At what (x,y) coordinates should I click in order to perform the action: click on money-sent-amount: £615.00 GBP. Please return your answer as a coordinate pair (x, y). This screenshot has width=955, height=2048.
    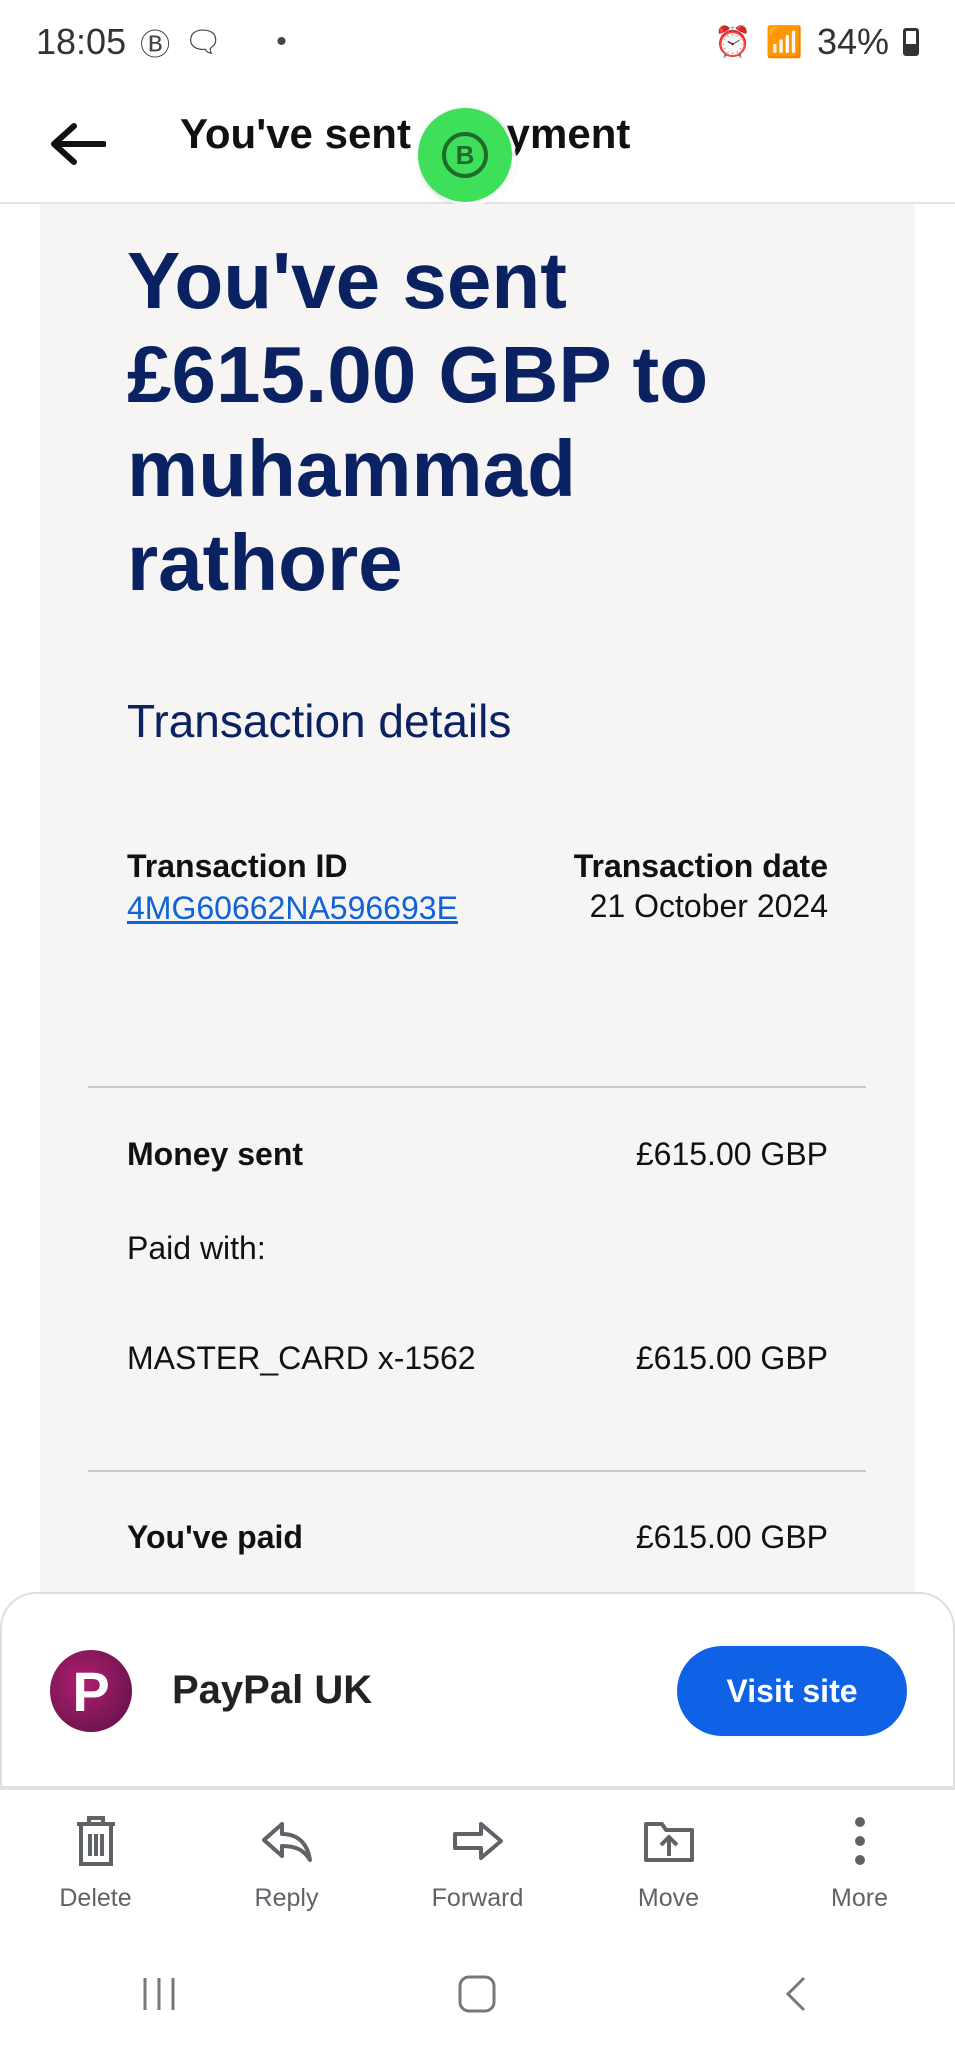
    Looking at the image, I should click on (731, 1154).